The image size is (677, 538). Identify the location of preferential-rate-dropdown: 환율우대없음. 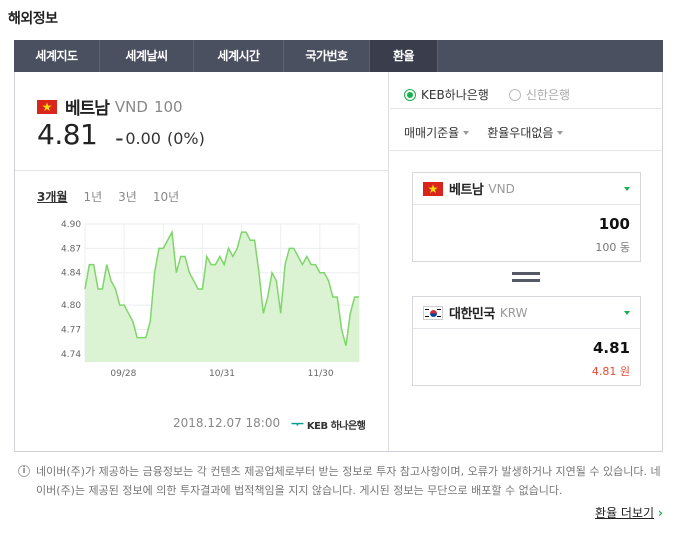
(525, 132).